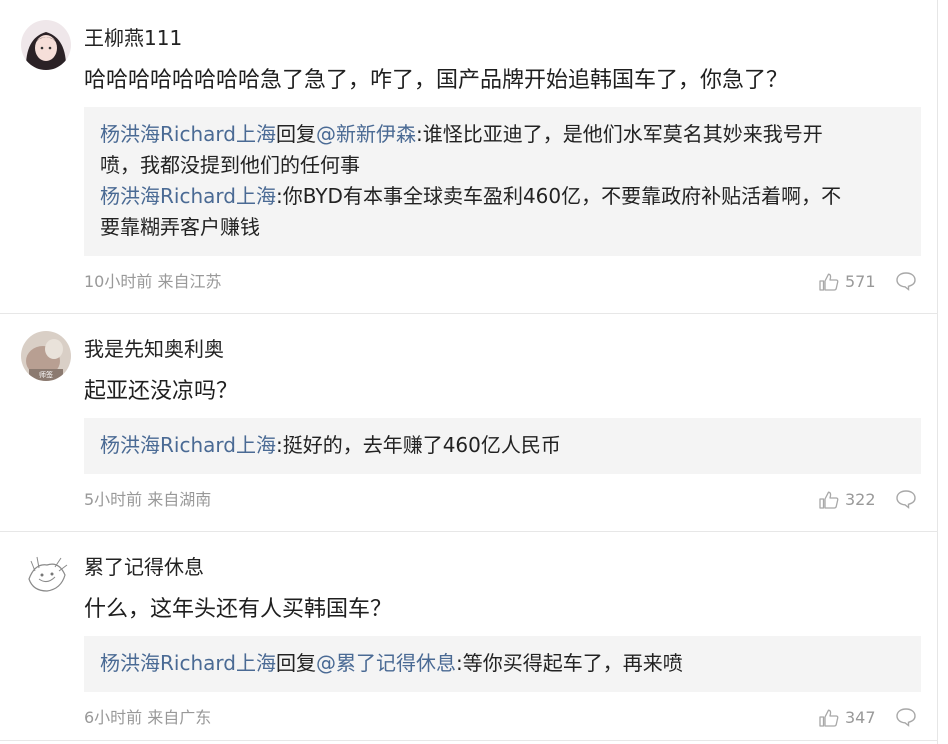  I want to click on like-count: 571, so click(860, 281).